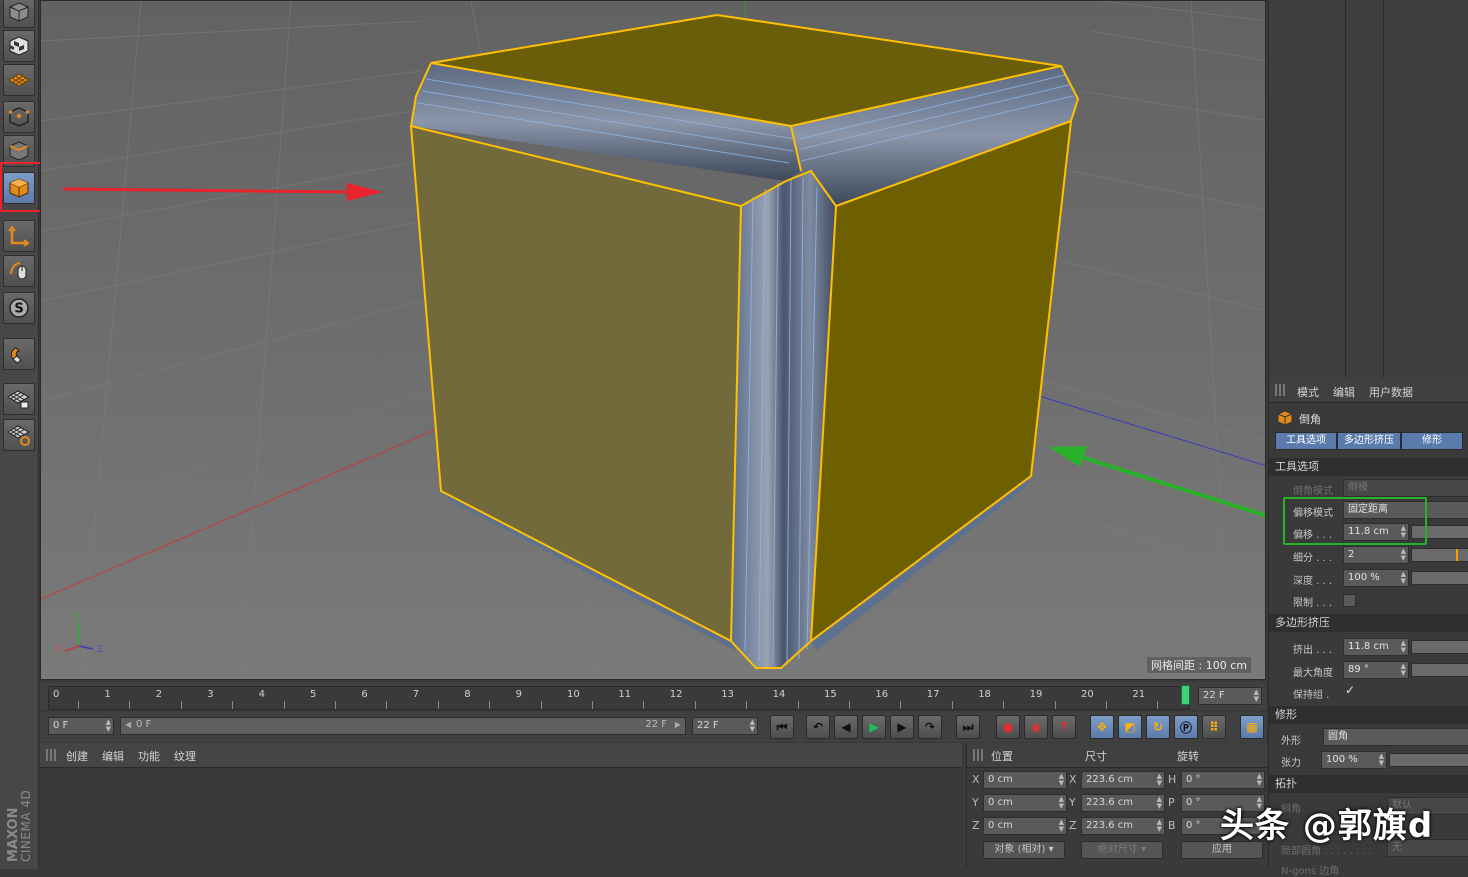  What do you see at coordinates (1428, 760) in the screenshot?
I see `tension-slider` at bounding box center [1428, 760].